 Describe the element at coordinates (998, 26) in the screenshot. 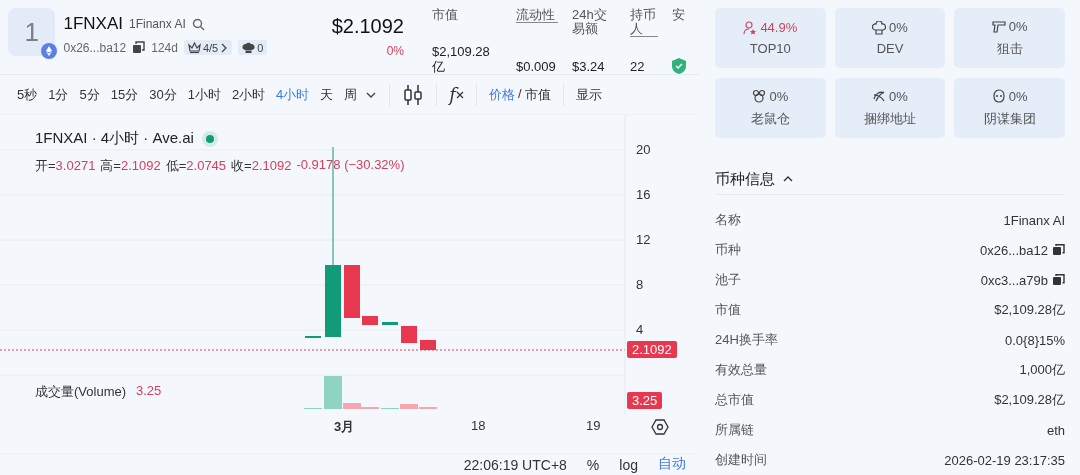

I see `pistol-icon` at that location.